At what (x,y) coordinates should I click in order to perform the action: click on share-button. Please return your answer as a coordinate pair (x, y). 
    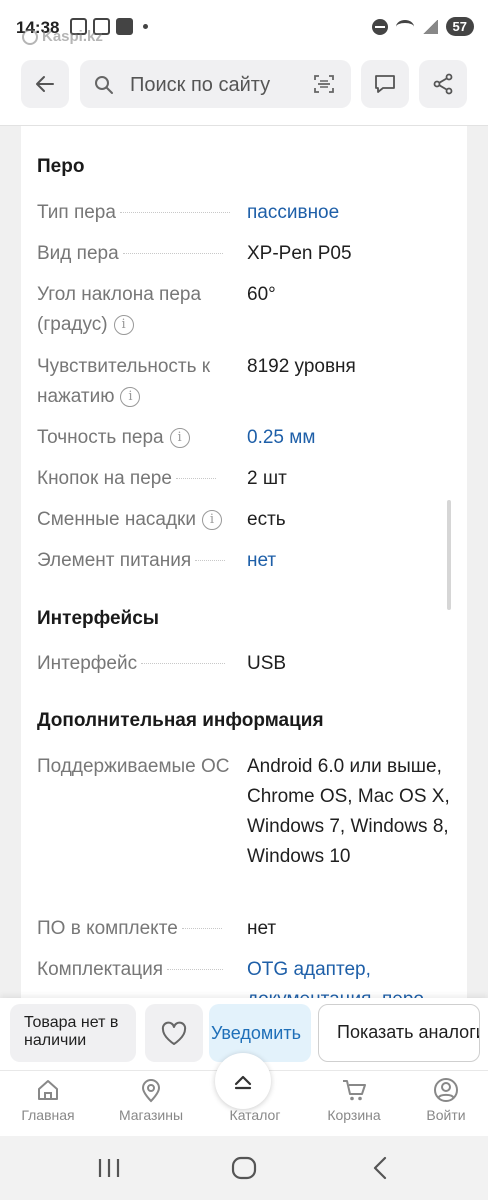
    Looking at the image, I should click on (443, 84).